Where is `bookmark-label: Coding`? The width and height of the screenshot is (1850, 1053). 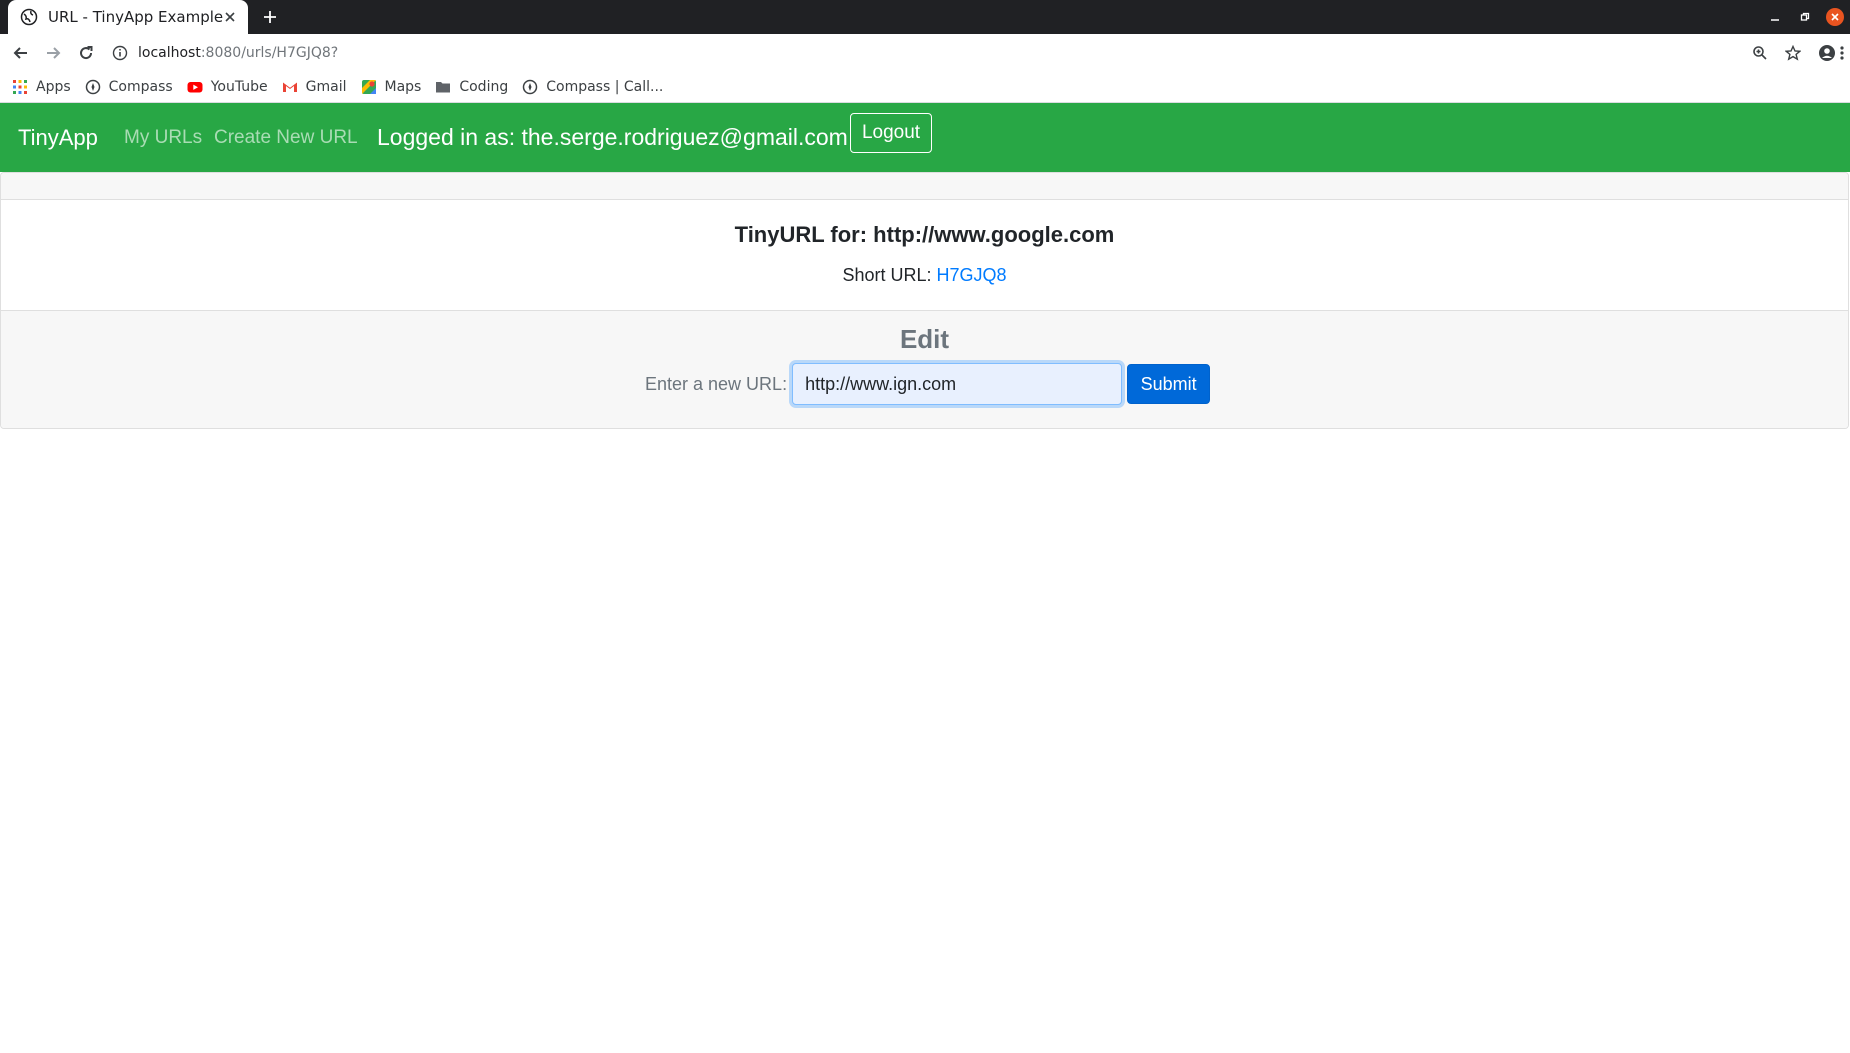 bookmark-label: Coding is located at coordinates (484, 86).